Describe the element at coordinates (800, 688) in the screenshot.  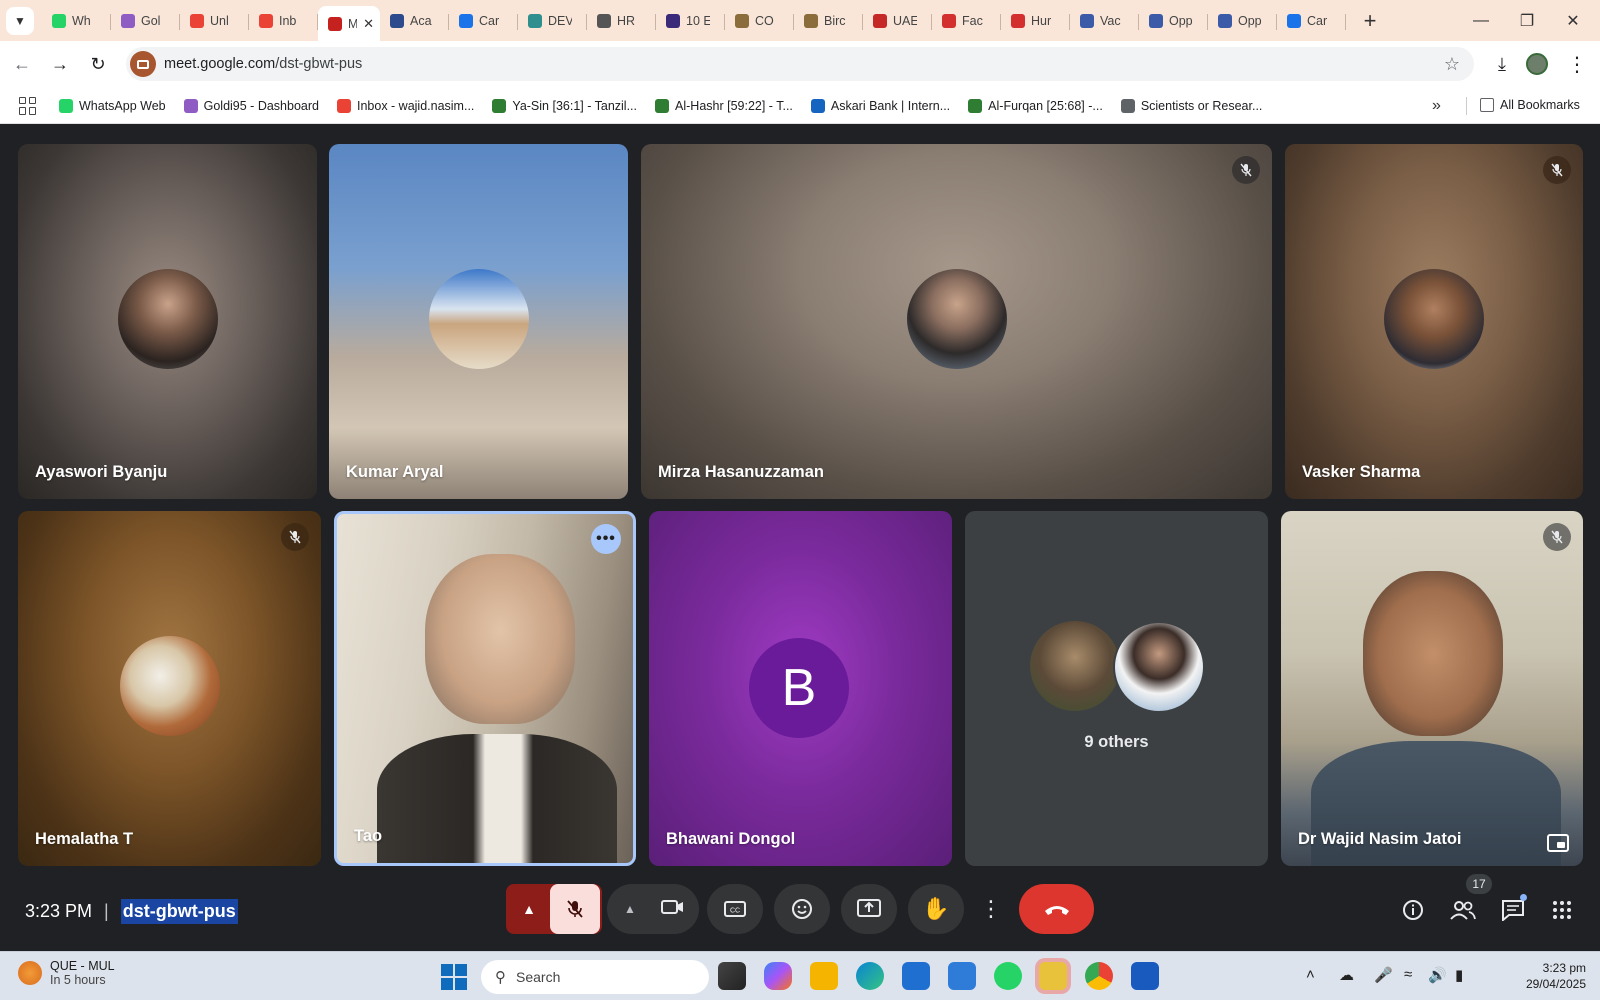
I see `participant-tile-bhawani: B Bhawani Dongol` at that location.